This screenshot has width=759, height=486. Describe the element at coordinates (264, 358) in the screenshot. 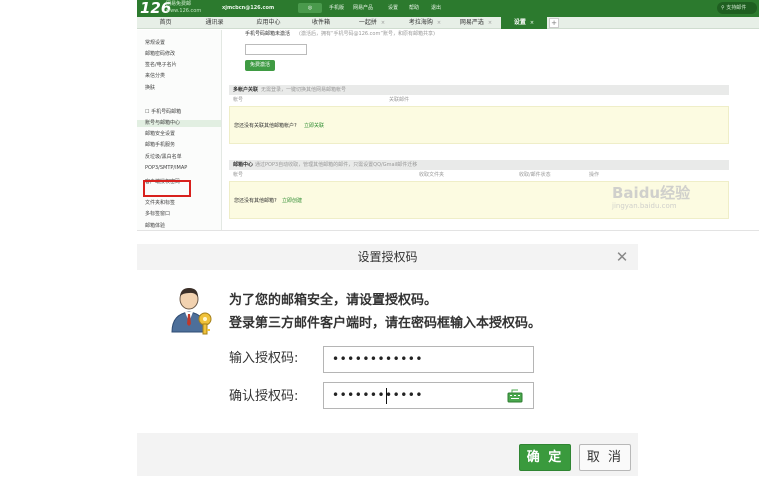

I see `auth-code-label: 输入授权码:` at that location.